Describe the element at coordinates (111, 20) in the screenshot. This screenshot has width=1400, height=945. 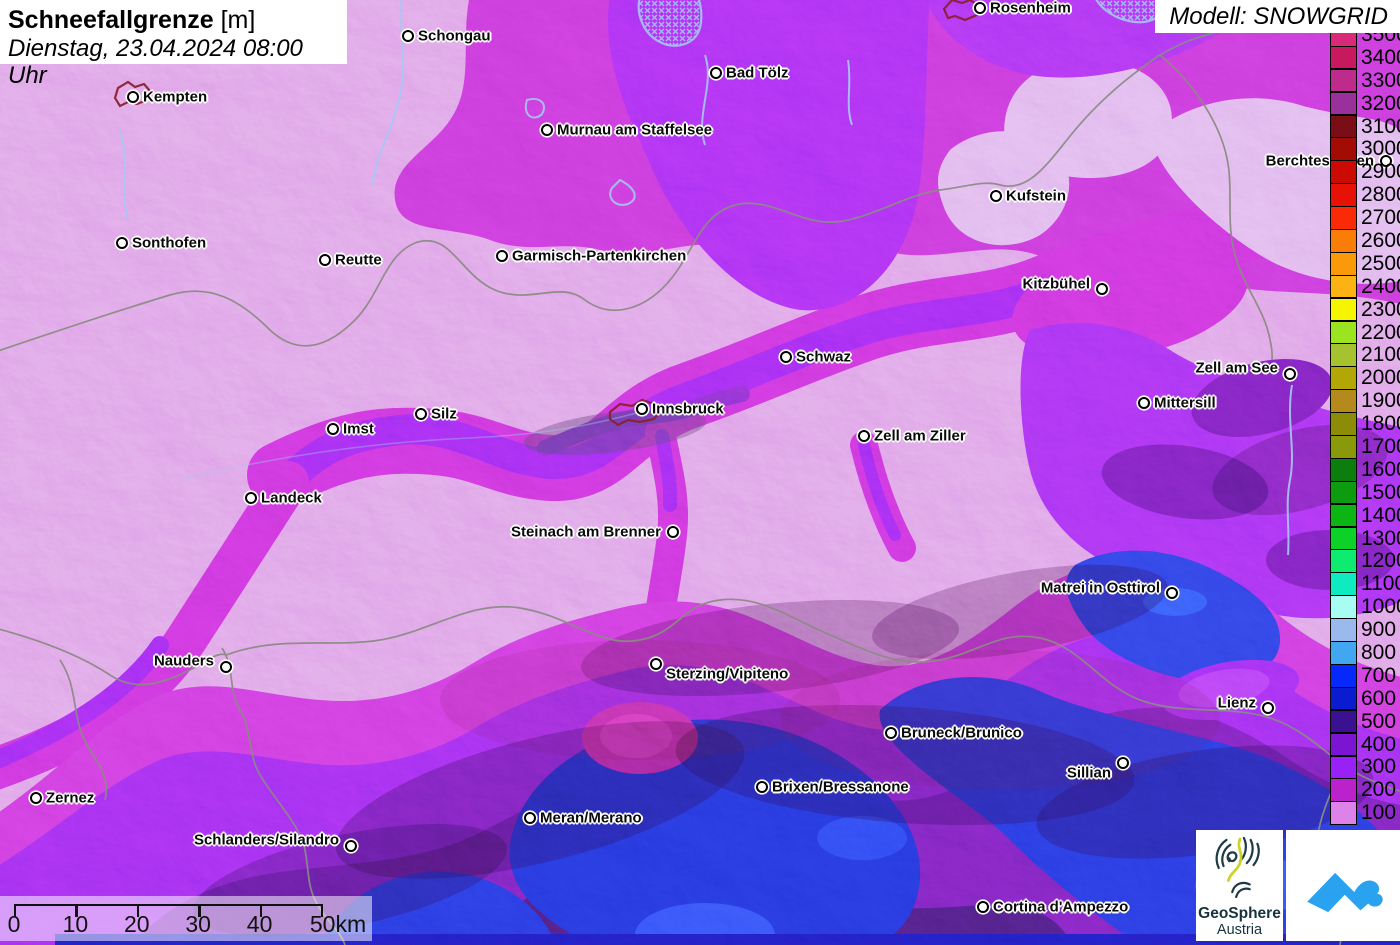
I see `map-title: Schneefallgrenze` at that location.